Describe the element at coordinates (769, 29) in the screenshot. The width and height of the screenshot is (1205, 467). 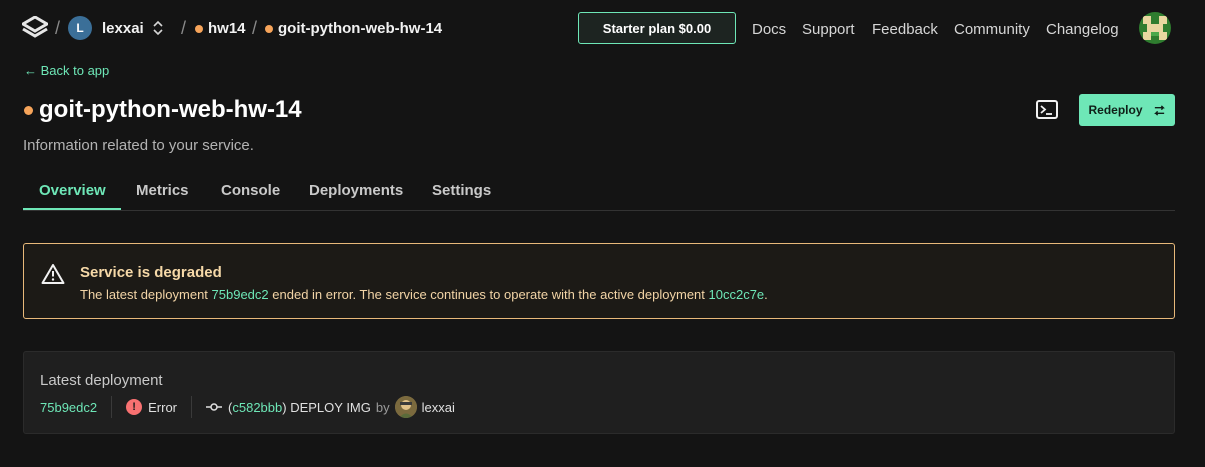
I see `nav-link-docs: Docs` at that location.